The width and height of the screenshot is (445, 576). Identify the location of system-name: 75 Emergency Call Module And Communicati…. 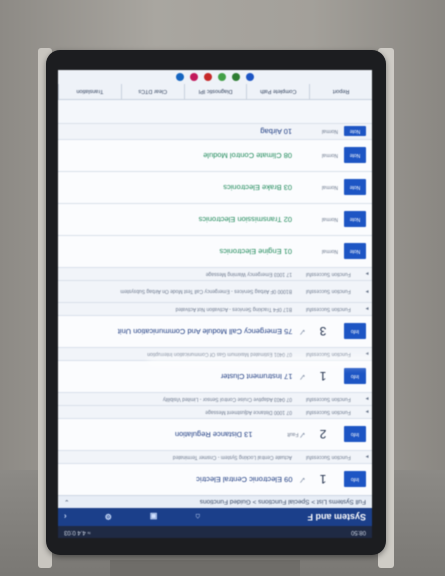
(205, 331).